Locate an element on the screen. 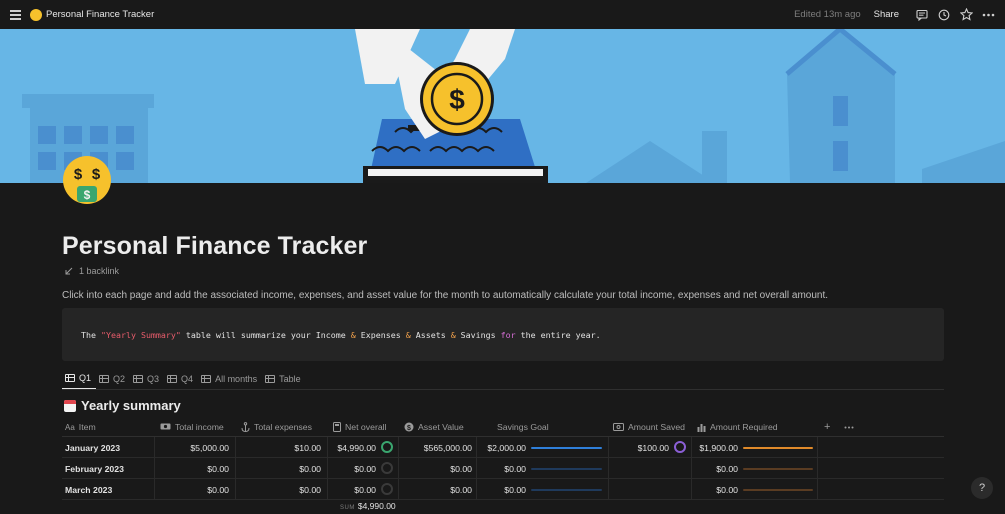 This screenshot has height=514, width=1005. net-overall-sum: SUM $4,990.00 is located at coordinates (368, 506).